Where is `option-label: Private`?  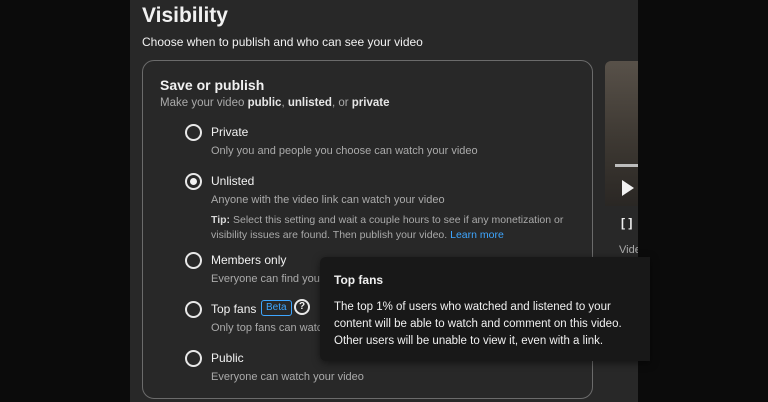 option-label: Private is located at coordinates (230, 132).